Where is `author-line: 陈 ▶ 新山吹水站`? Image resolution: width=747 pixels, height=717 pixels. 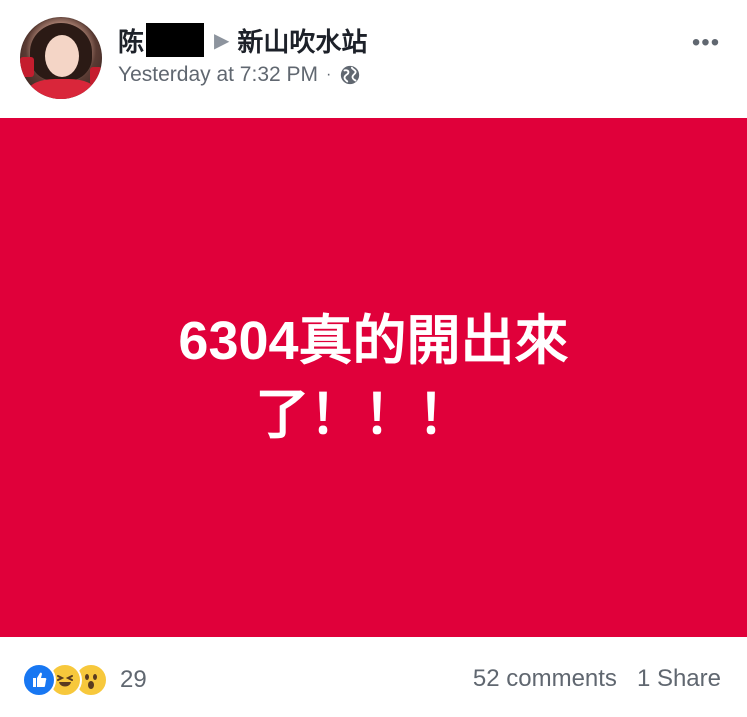
author-line: 陈 ▶ 新山吹水站 is located at coordinates (242, 40).